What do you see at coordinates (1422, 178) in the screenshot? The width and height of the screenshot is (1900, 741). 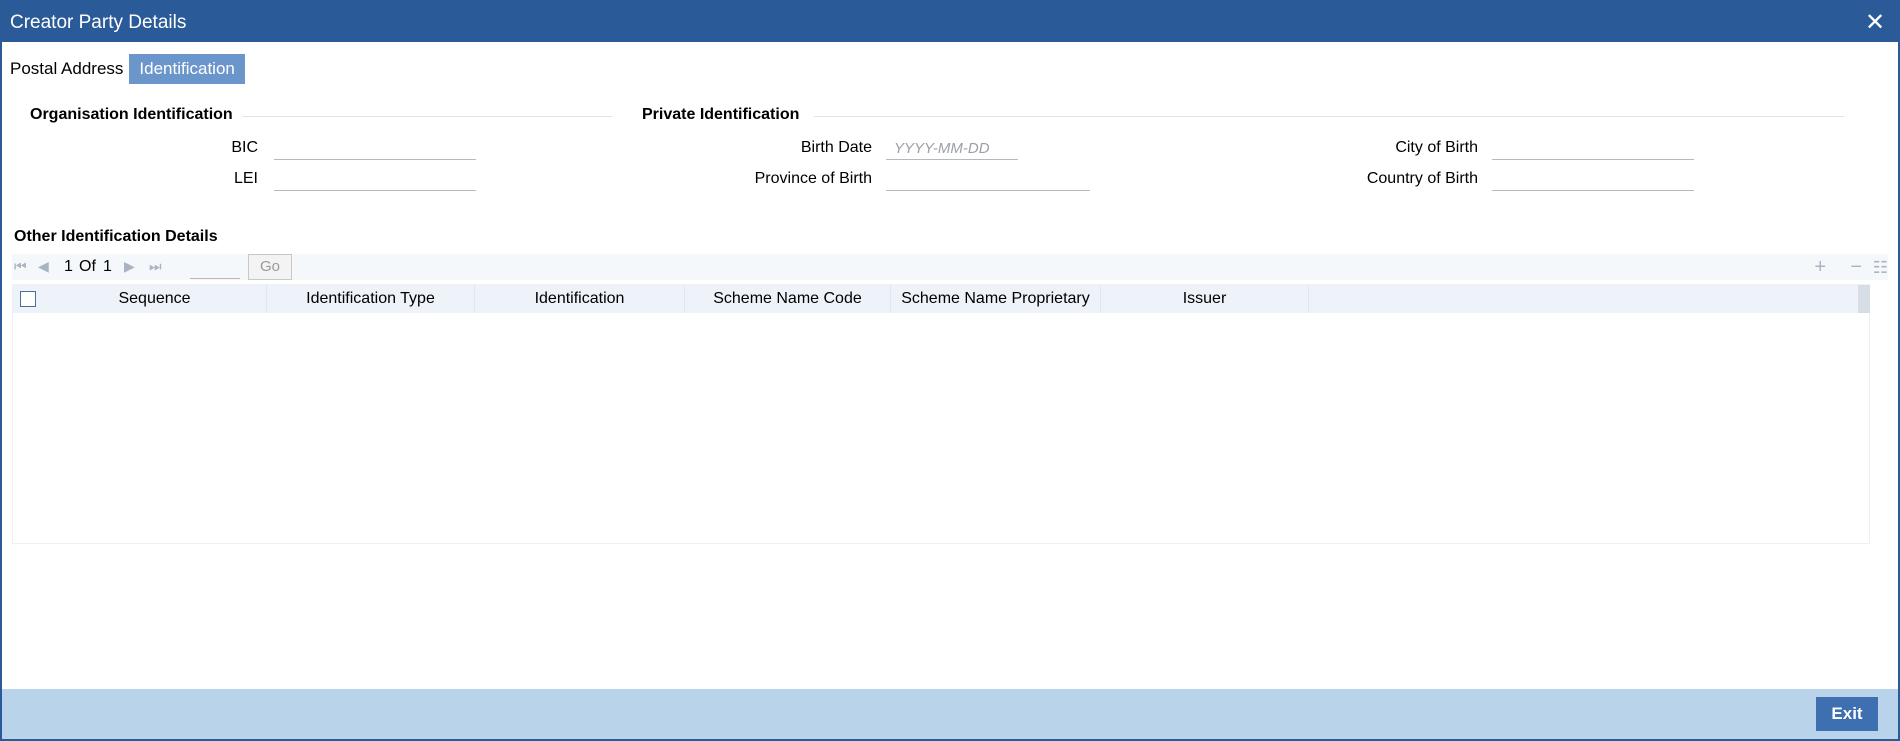 I see `country-of-birth-label: Country of Birth` at bounding box center [1422, 178].